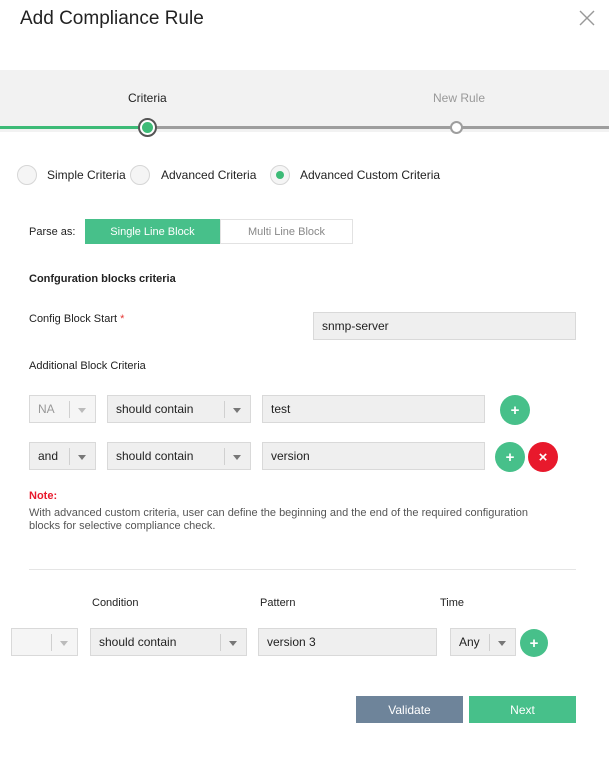 This screenshot has width=609, height=782. I want to click on rule-condition-select: should contain, so click(168, 642).